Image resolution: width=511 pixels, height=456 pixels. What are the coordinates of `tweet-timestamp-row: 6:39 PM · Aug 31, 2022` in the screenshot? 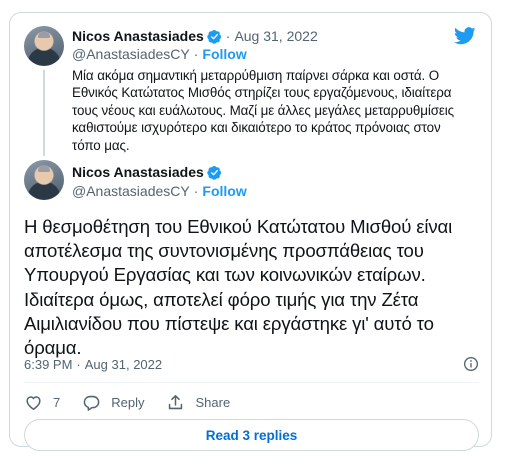 It's located at (251, 364).